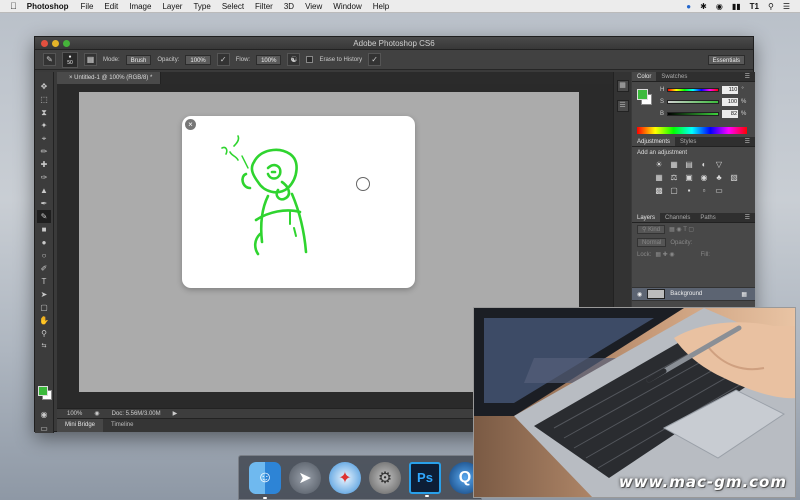 Image resolution: width=800 pixels, height=500 pixels. Describe the element at coordinates (44, 242) in the screenshot. I see `blur-tool-icon: ●` at that location.